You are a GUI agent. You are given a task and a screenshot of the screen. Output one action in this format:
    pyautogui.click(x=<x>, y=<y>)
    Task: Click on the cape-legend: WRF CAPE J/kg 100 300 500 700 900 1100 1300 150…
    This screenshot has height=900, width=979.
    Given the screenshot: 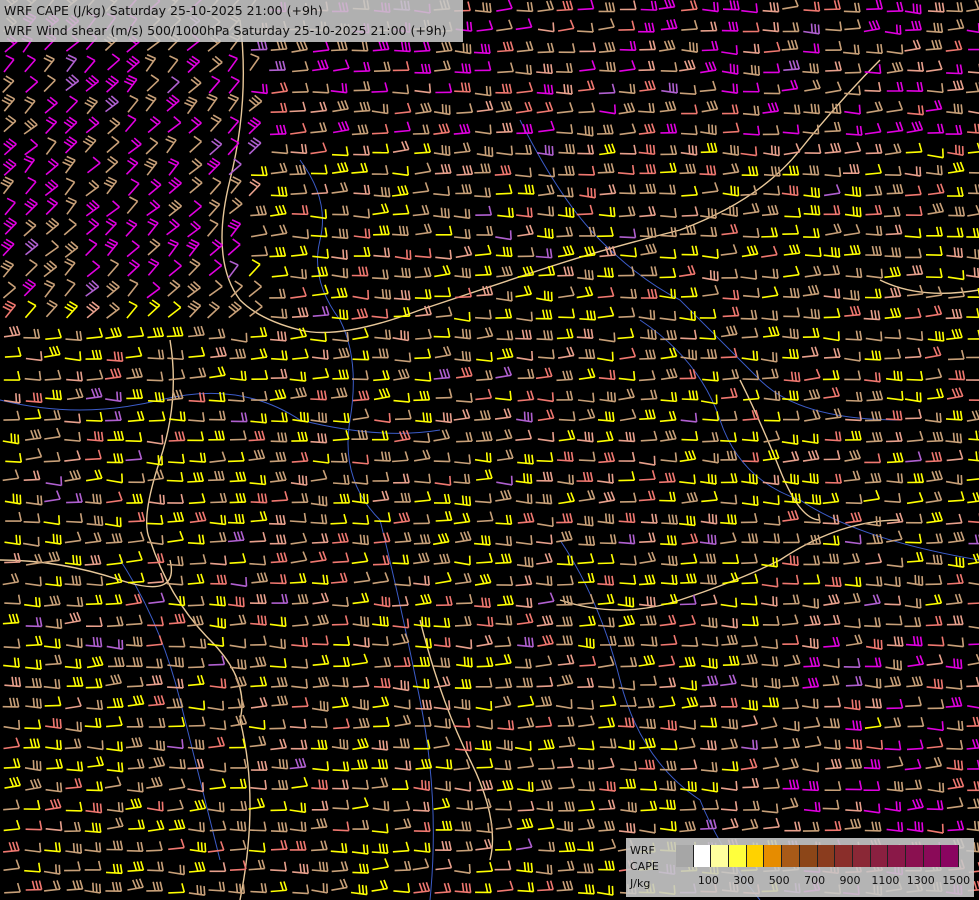 What is the action you would take?
    pyautogui.click(x=800, y=867)
    